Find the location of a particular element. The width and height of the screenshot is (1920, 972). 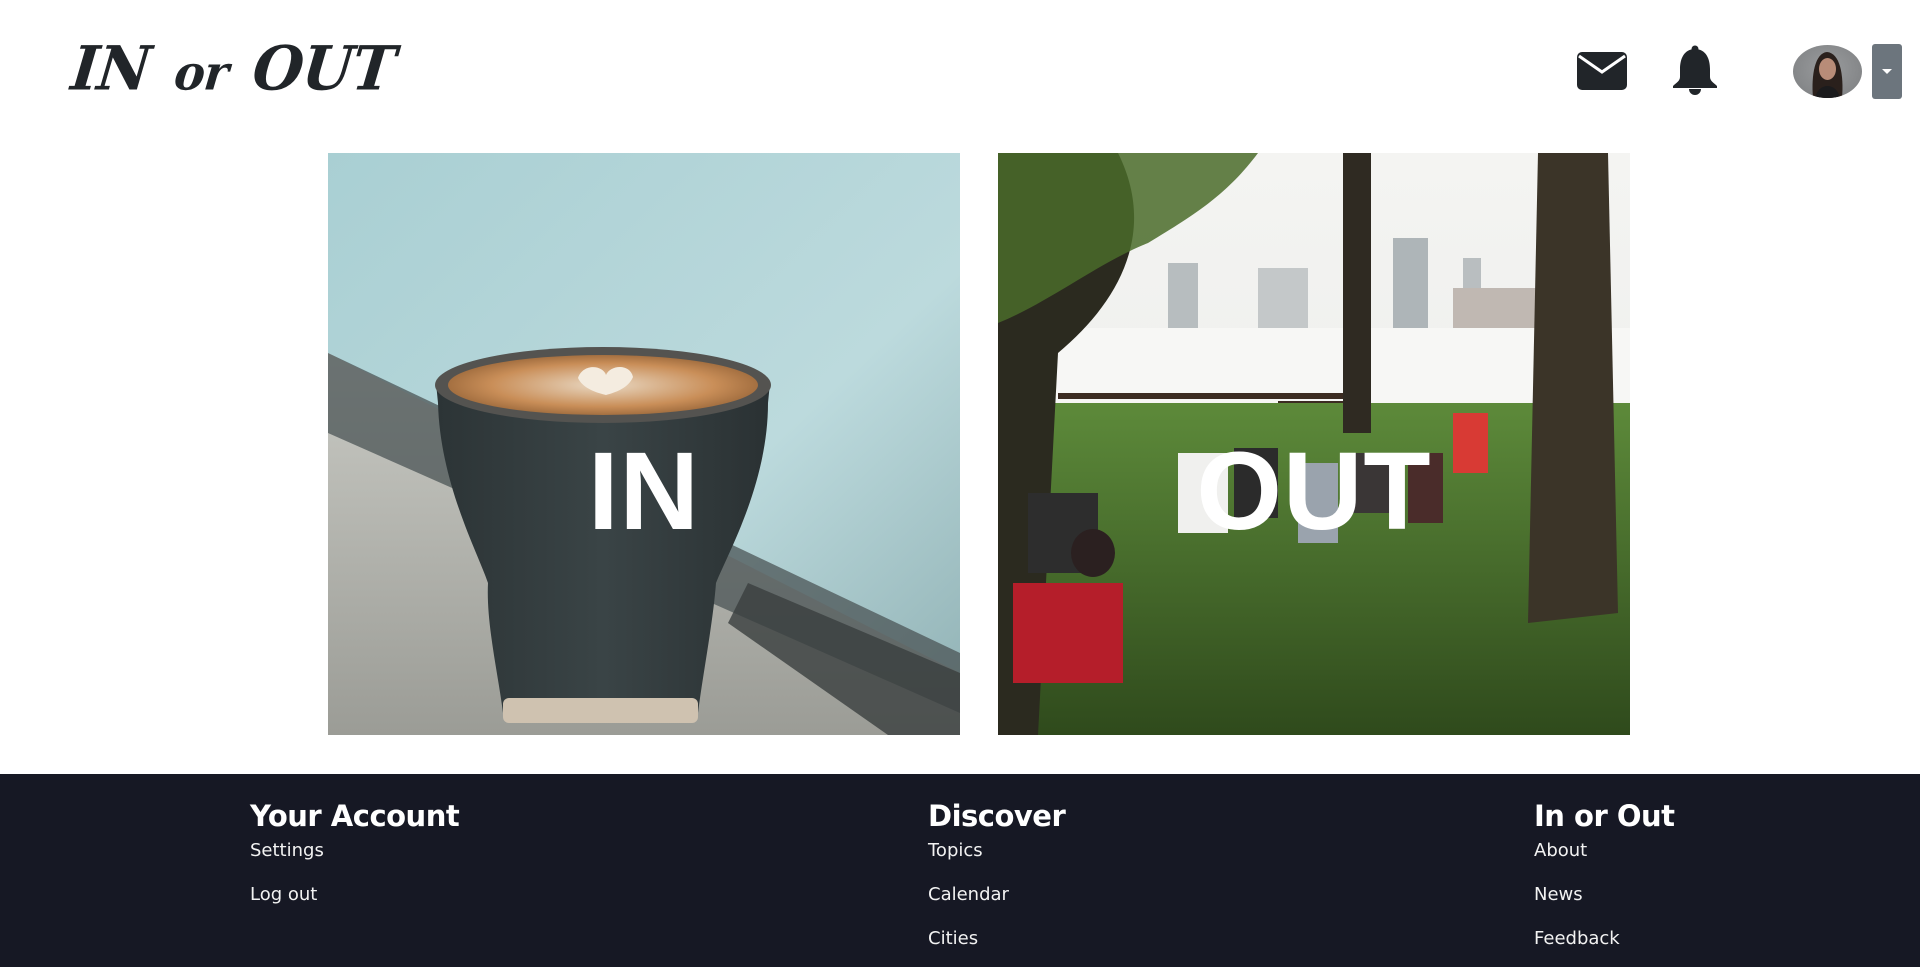

in-label: IN is located at coordinates (644, 491).